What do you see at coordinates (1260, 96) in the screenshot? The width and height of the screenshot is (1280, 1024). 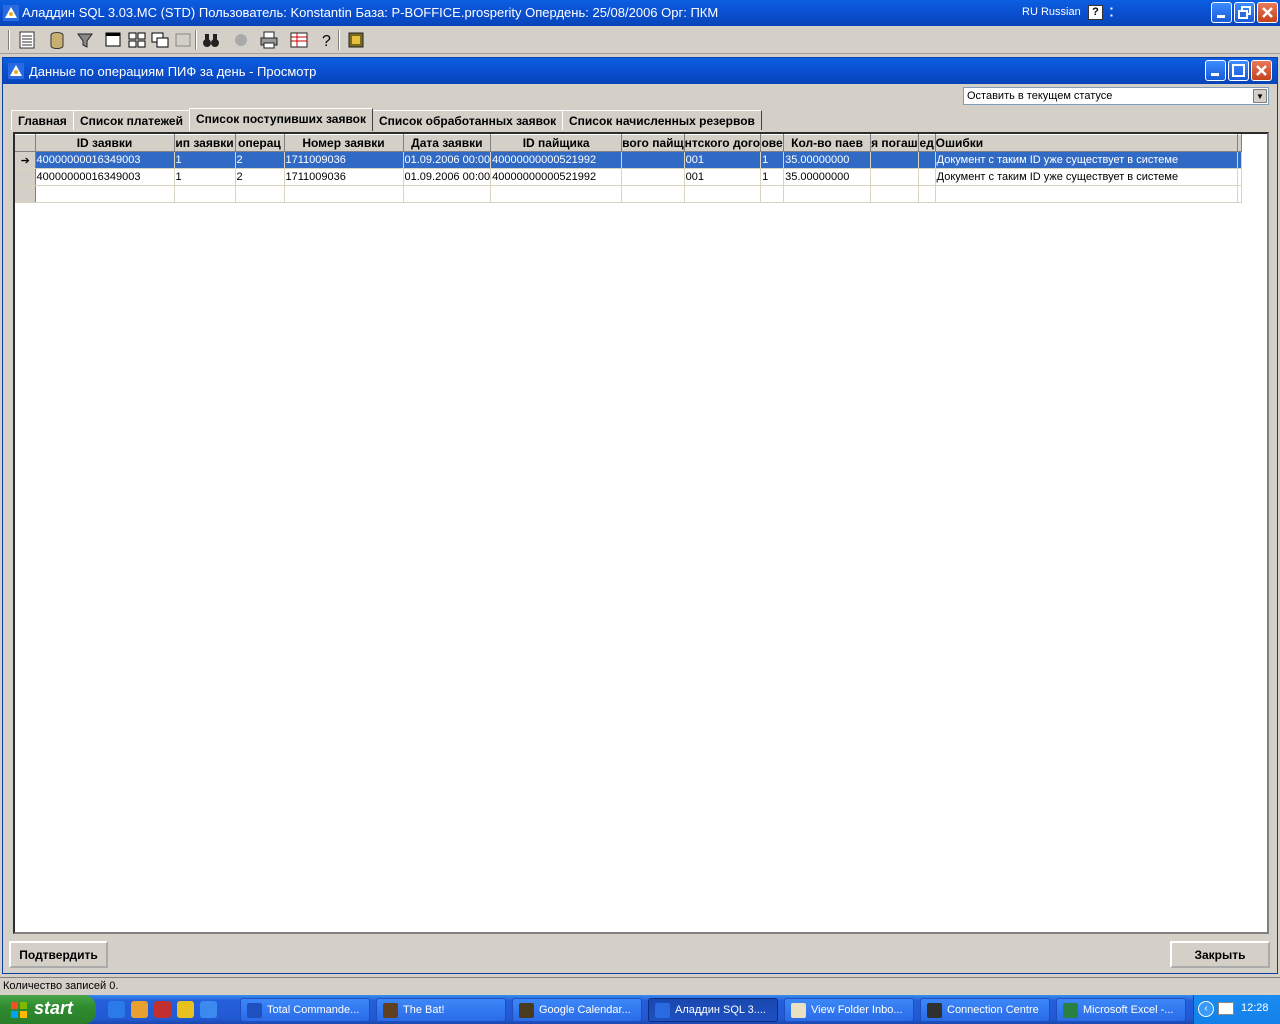 I see `chevron-down-icon: ▼` at bounding box center [1260, 96].